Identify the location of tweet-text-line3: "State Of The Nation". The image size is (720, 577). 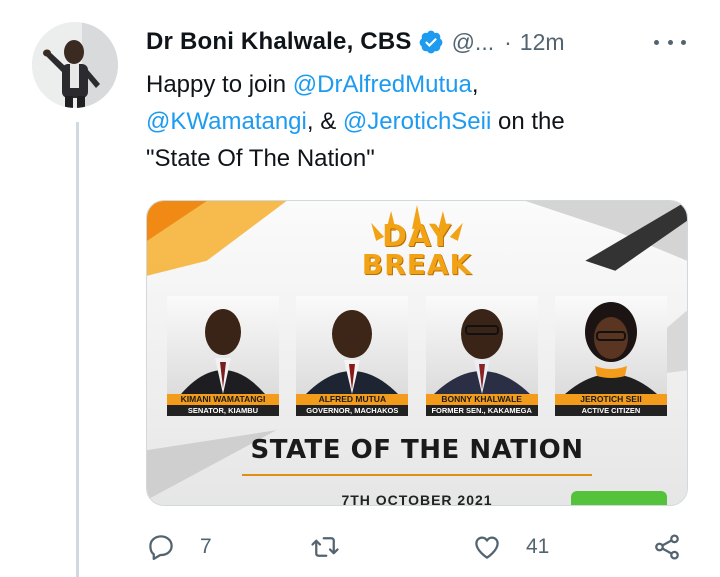
(260, 158).